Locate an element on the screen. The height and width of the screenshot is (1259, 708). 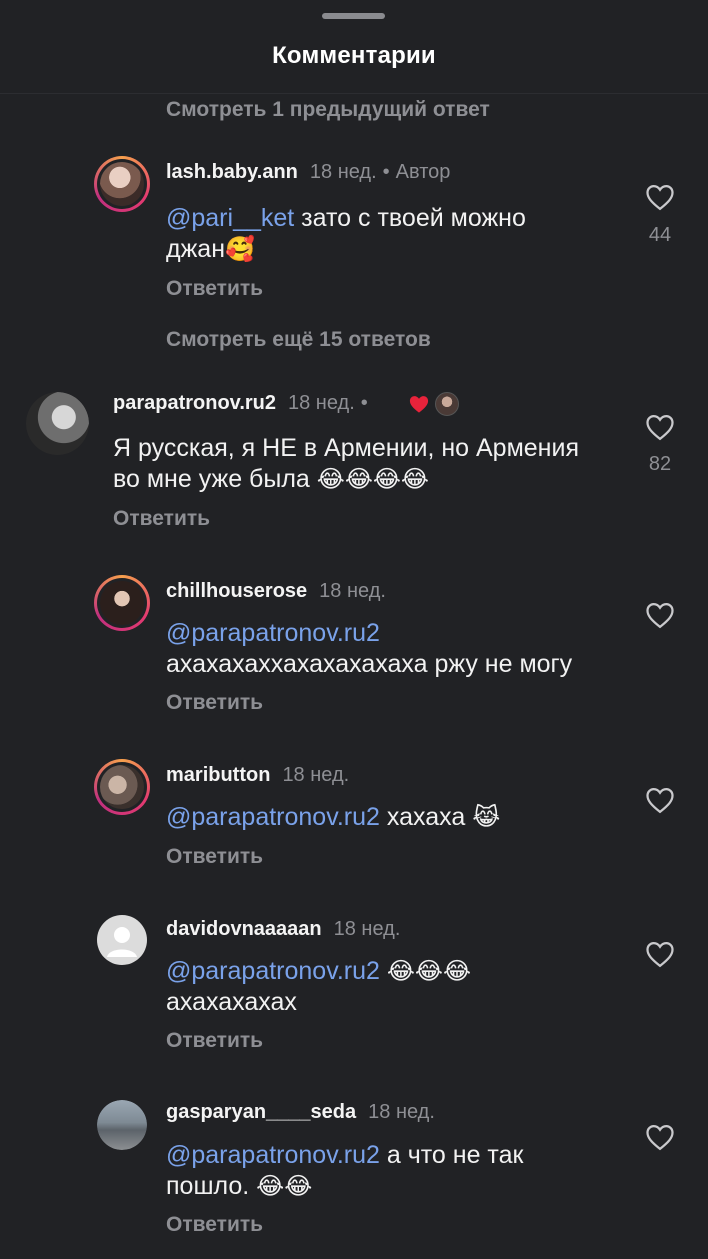
comment-body: а что не так is located at coordinates (451, 1155).